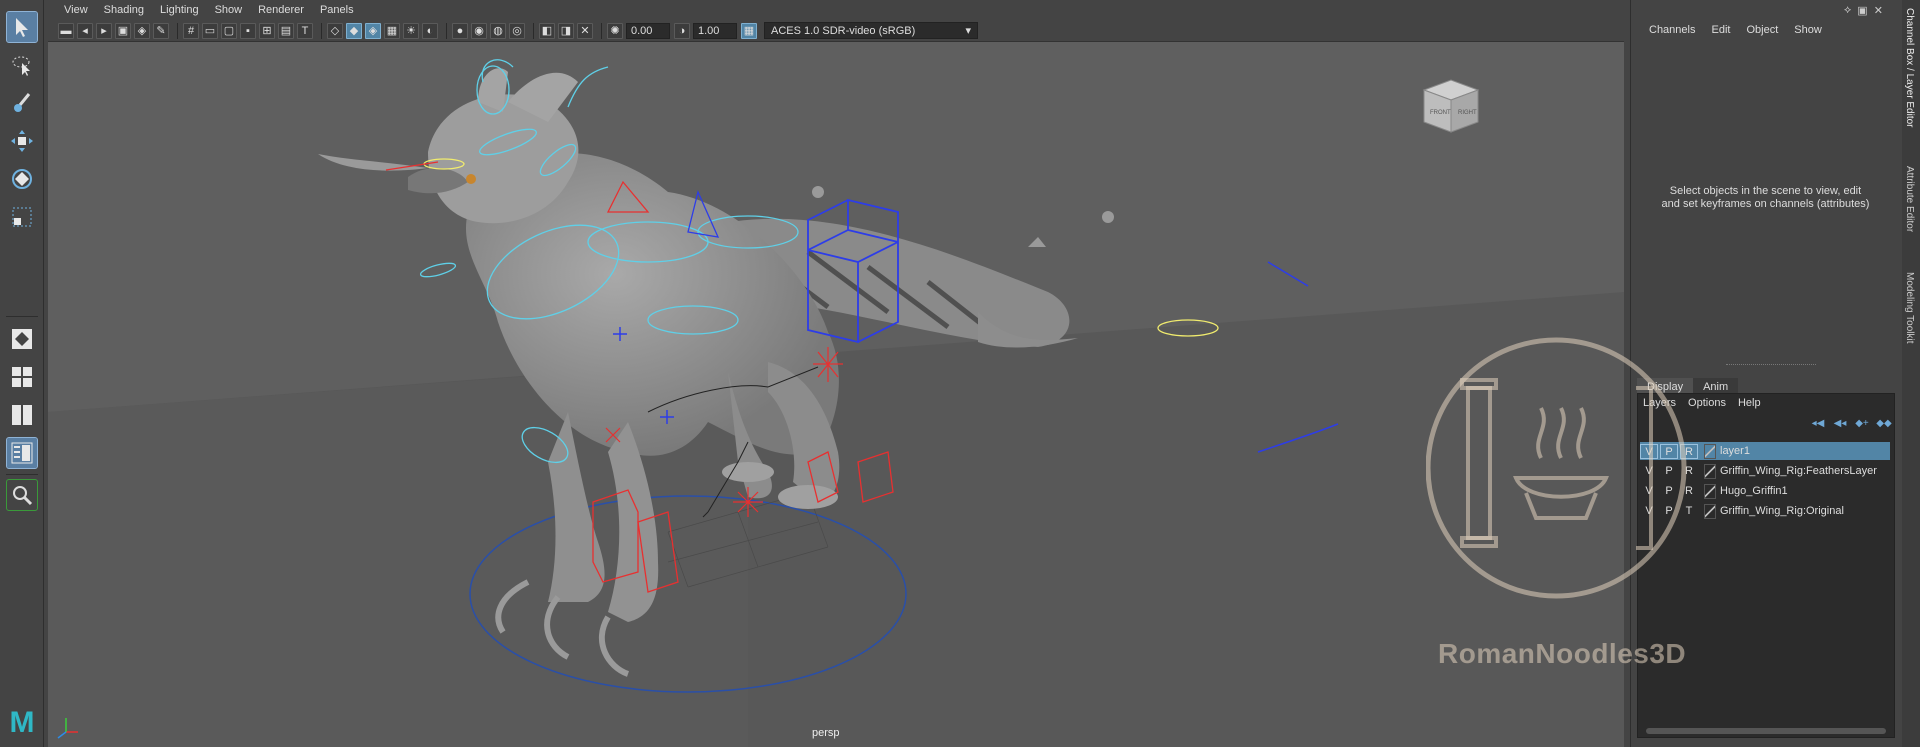 This screenshot has width=1920, height=747. Describe the element at coordinates (1771, 365) in the screenshot. I see `panel-resize-handle` at that location.